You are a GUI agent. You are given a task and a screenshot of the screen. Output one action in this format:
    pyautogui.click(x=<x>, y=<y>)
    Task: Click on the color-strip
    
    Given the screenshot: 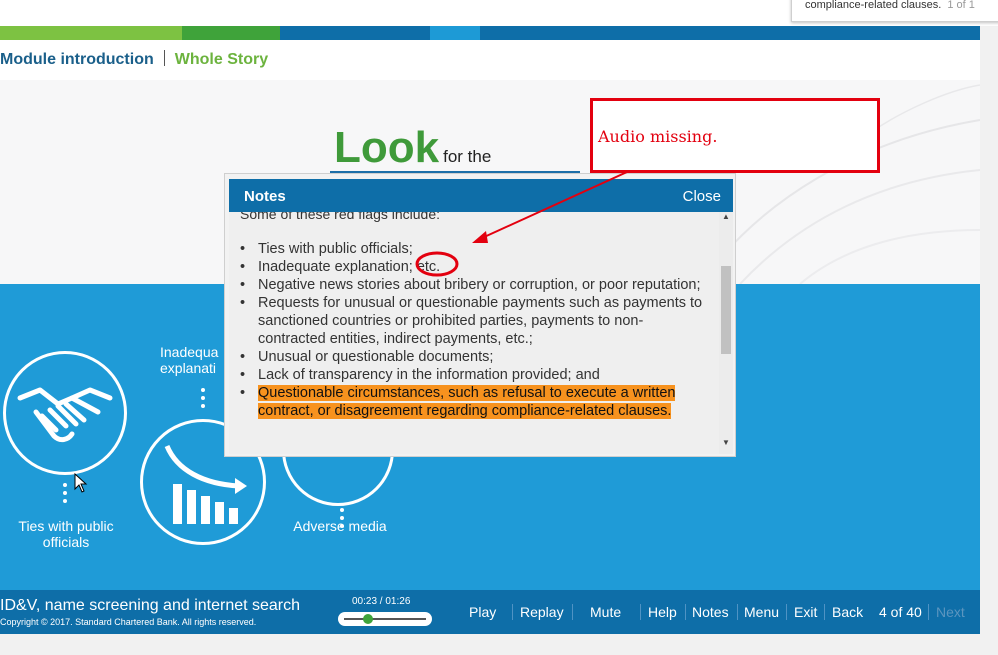 What is the action you would take?
    pyautogui.click(x=490, y=33)
    